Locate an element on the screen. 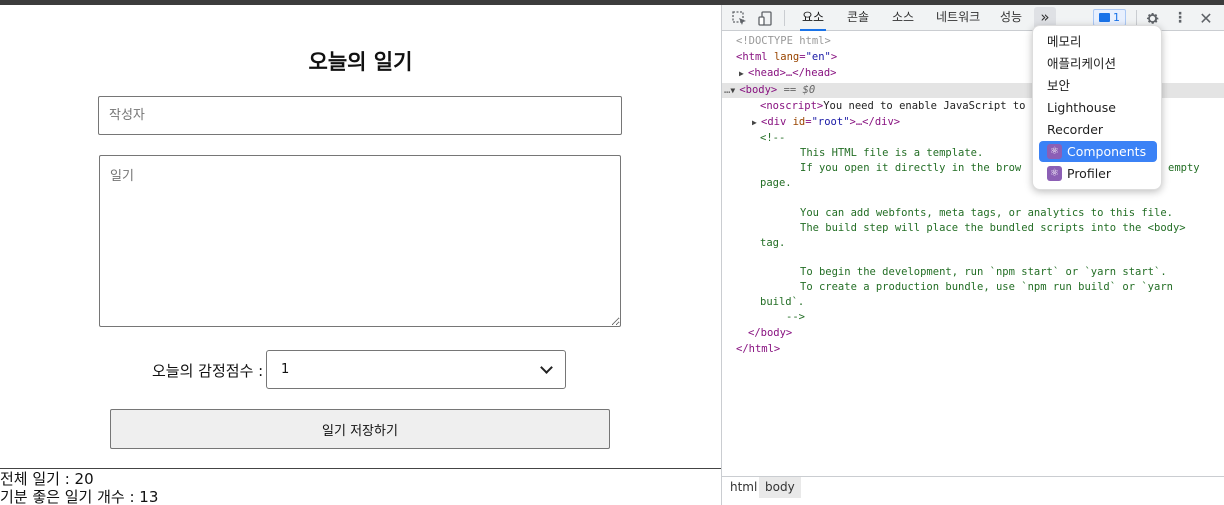 The image size is (1224, 505). emotion-select: 1 is located at coordinates (416, 369).